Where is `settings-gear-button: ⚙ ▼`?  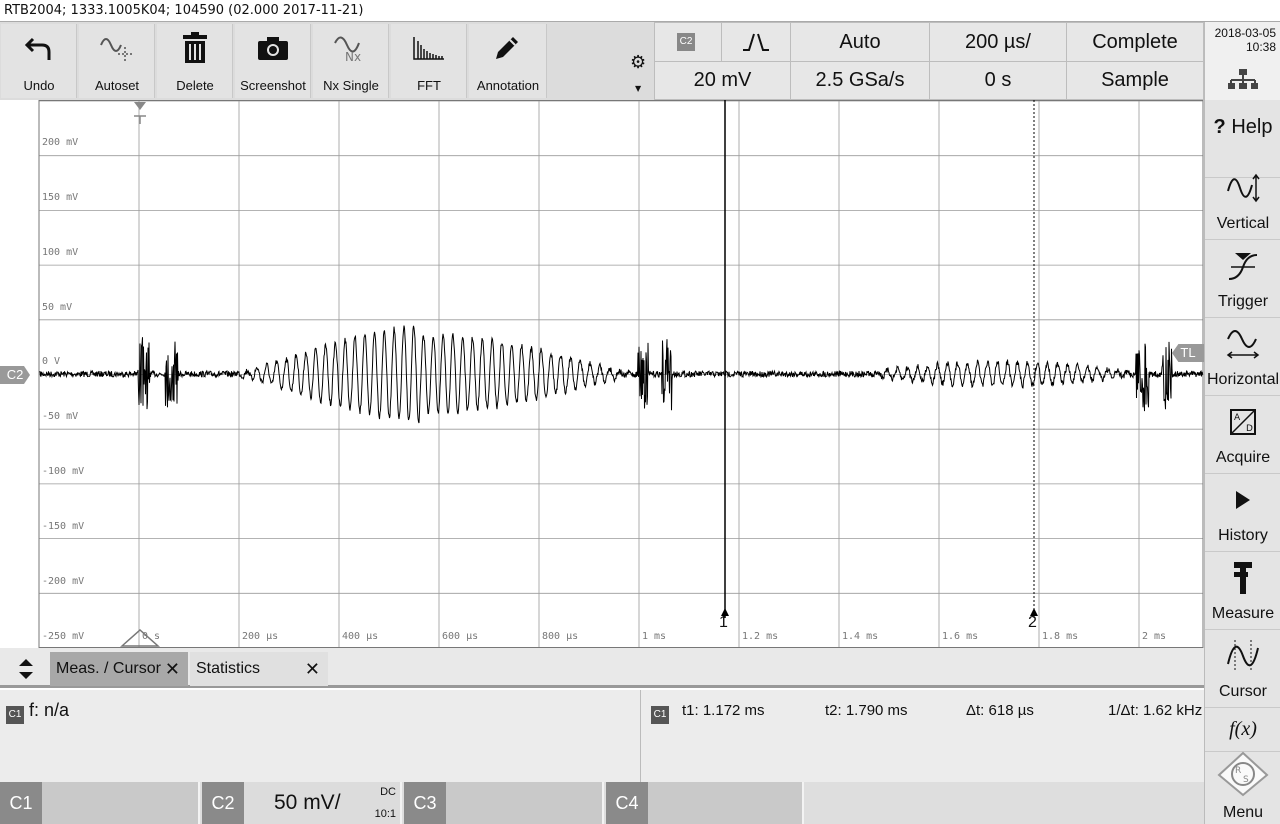
settings-gear-button: ⚙ ▼ is located at coordinates (639, 61).